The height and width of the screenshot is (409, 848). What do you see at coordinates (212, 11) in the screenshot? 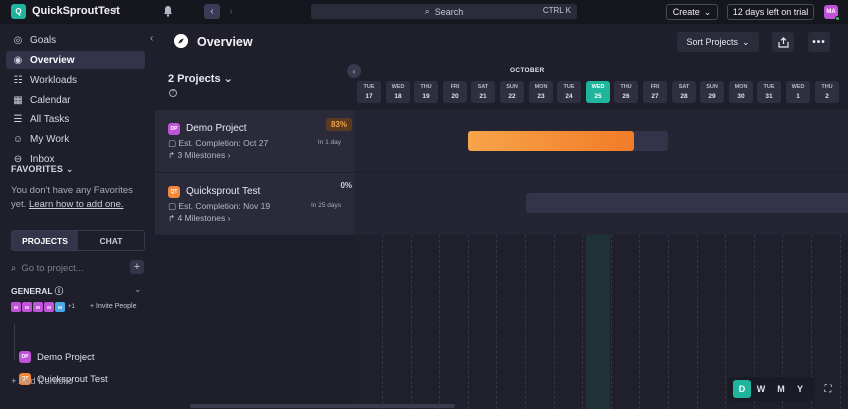
I see `back-button: ‹` at bounding box center [212, 11].